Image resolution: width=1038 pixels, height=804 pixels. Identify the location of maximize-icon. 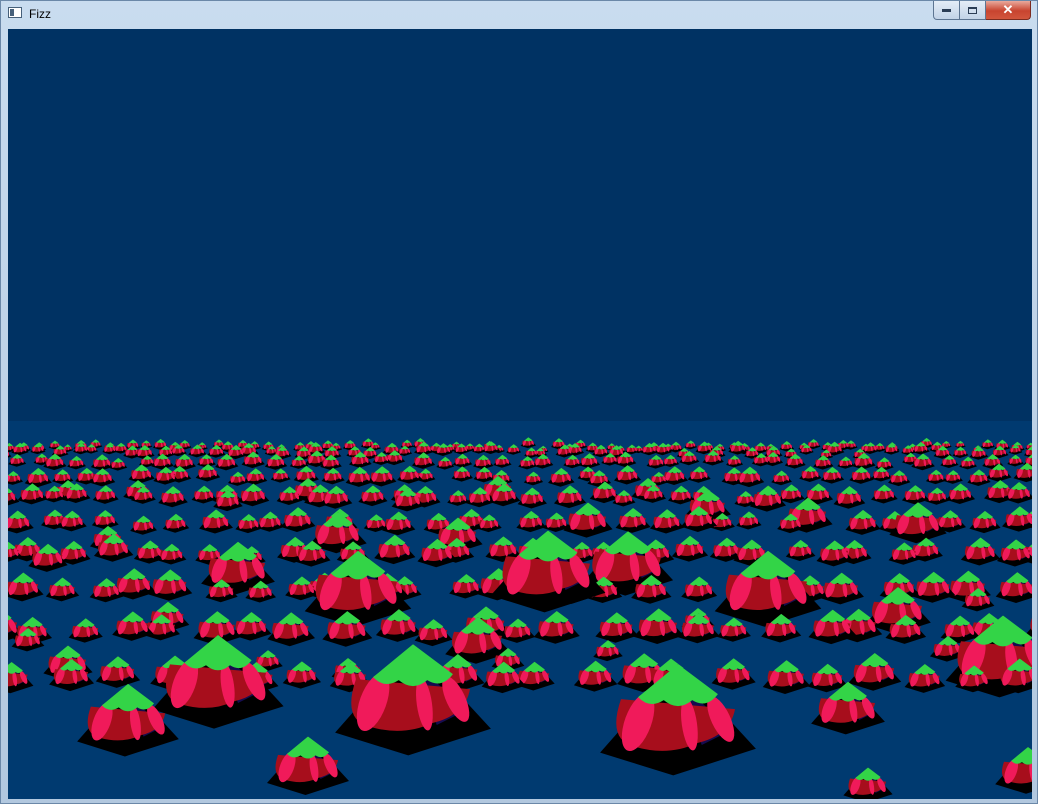
(972, 10).